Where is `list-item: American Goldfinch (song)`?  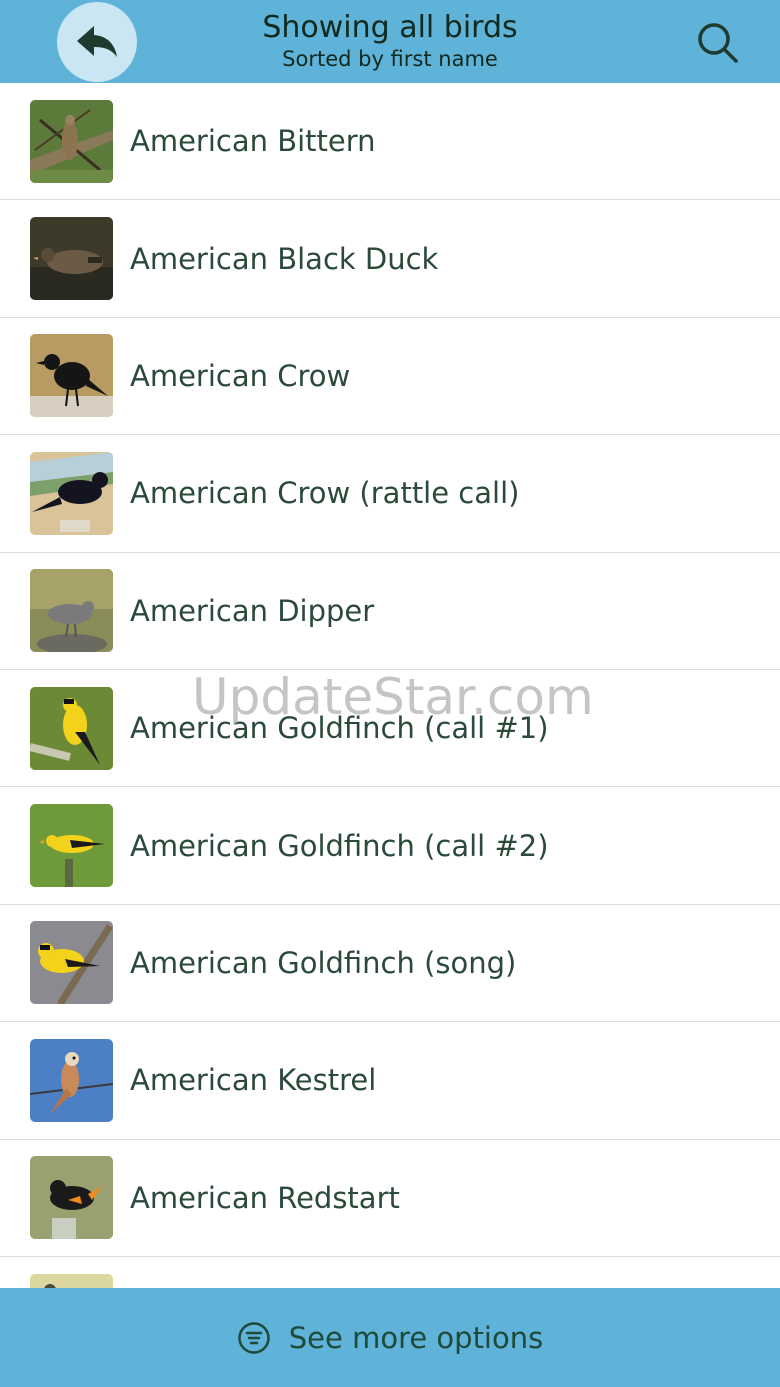
list-item: American Goldfinch (song) is located at coordinates (390, 964).